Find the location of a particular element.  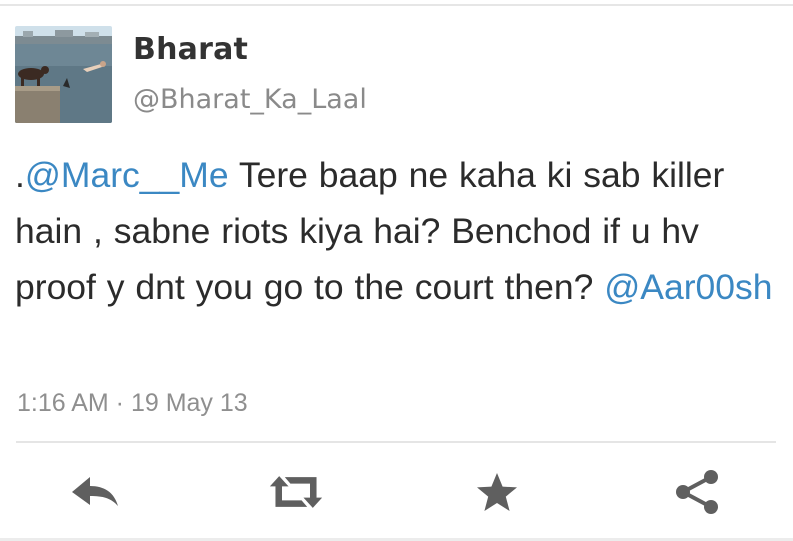

avatar-photo is located at coordinates (63, 74).